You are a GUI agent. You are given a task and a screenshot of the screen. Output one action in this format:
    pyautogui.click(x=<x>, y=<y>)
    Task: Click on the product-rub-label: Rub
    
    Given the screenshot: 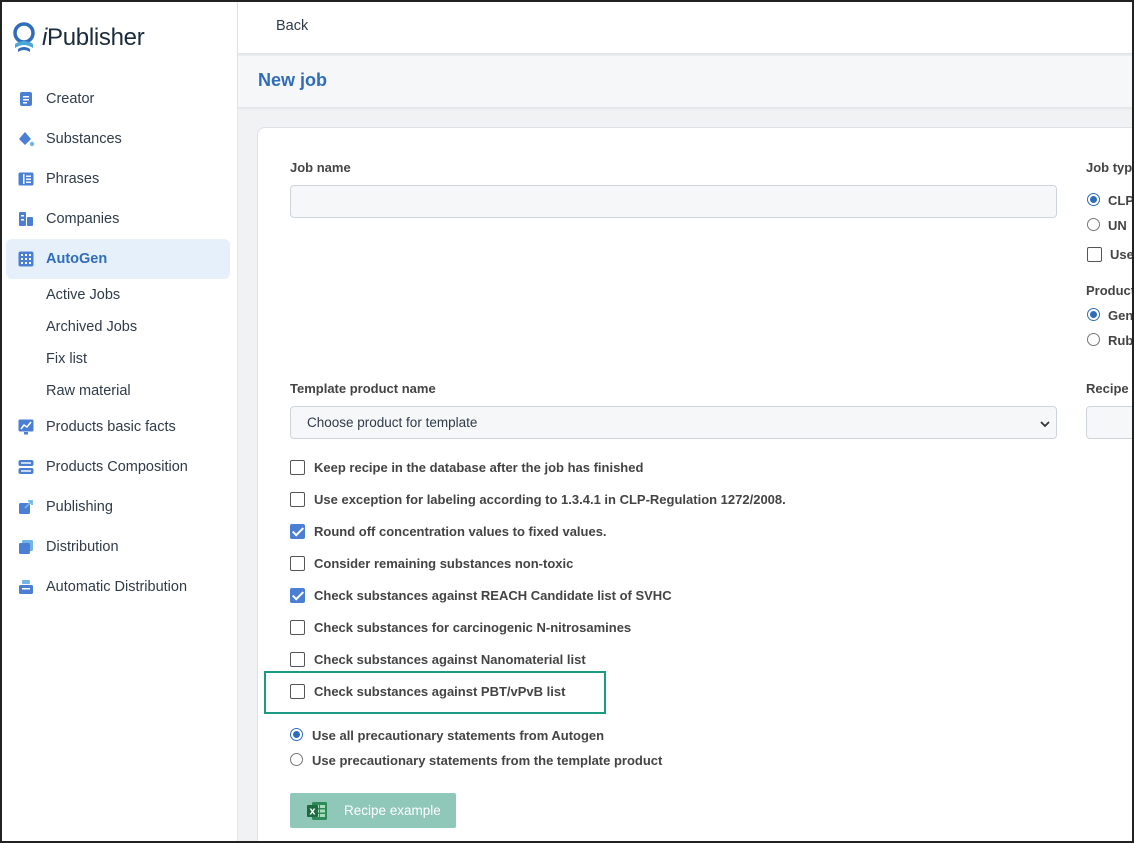 What is the action you would take?
    pyautogui.click(x=1121, y=340)
    